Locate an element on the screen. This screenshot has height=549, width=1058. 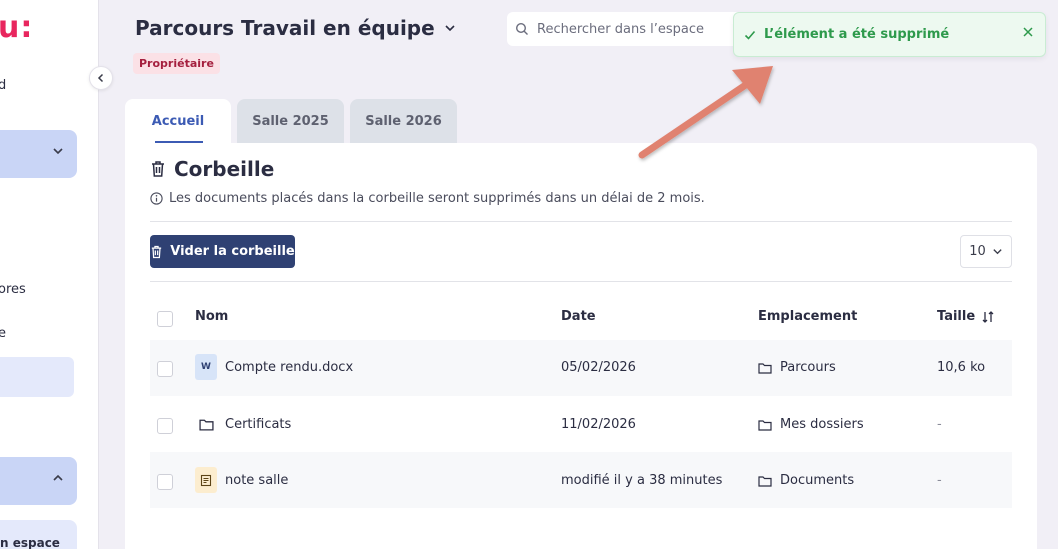
search-input is located at coordinates (632, 29).